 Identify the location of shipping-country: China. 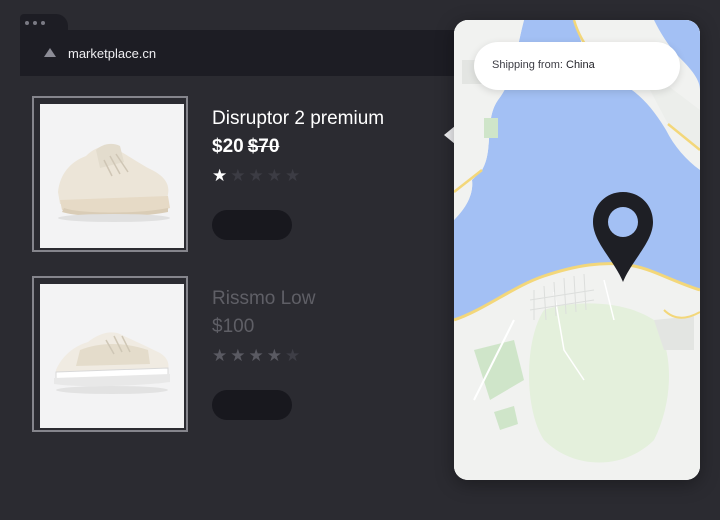
(580, 65).